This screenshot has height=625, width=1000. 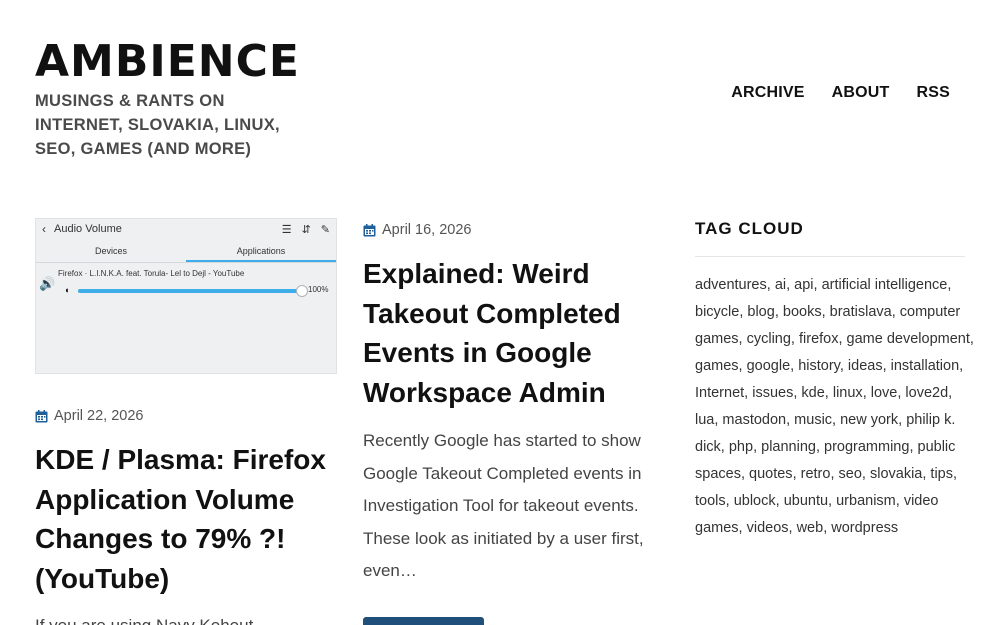 What do you see at coordinates (819, 366) in the screenshot?
I see `tag-link: history` at bounding box center [819, 366].